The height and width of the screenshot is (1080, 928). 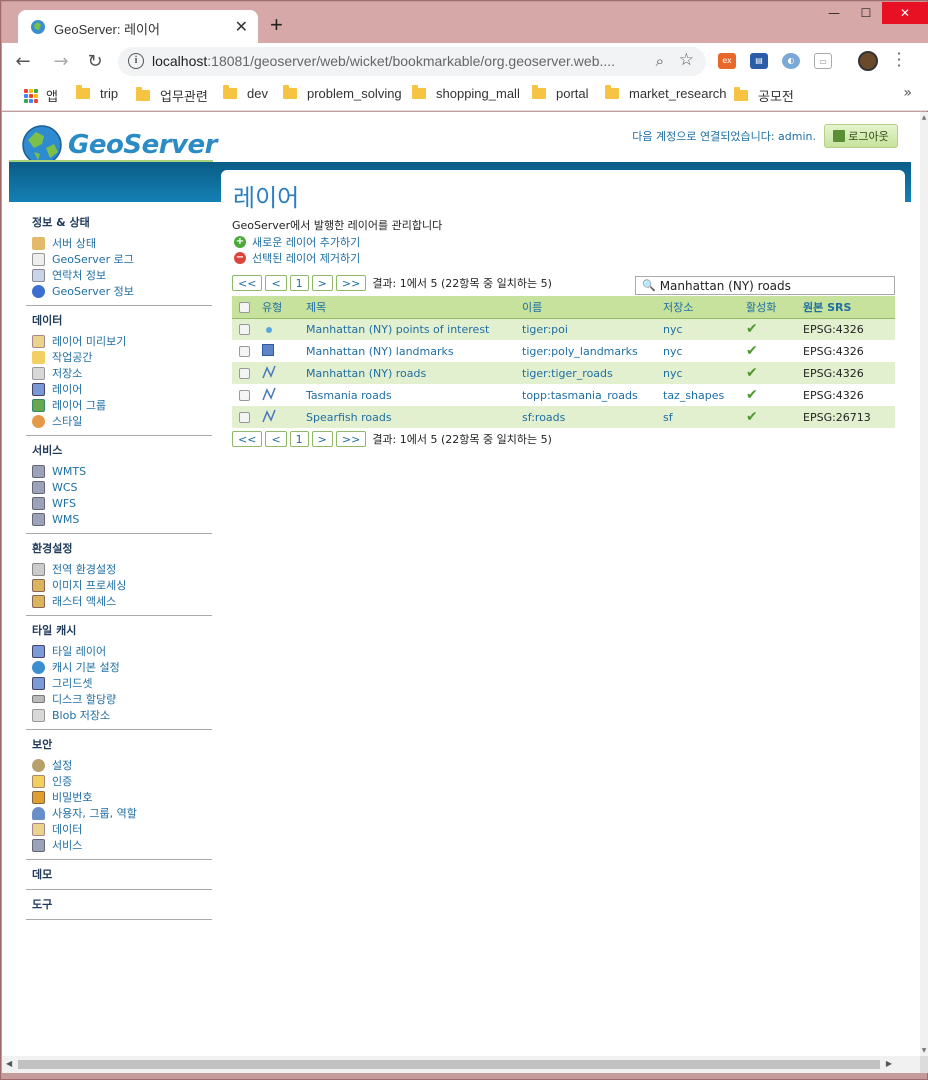 I want to click on sidebar-item-wms: WMS, so click(x=122, y=519).